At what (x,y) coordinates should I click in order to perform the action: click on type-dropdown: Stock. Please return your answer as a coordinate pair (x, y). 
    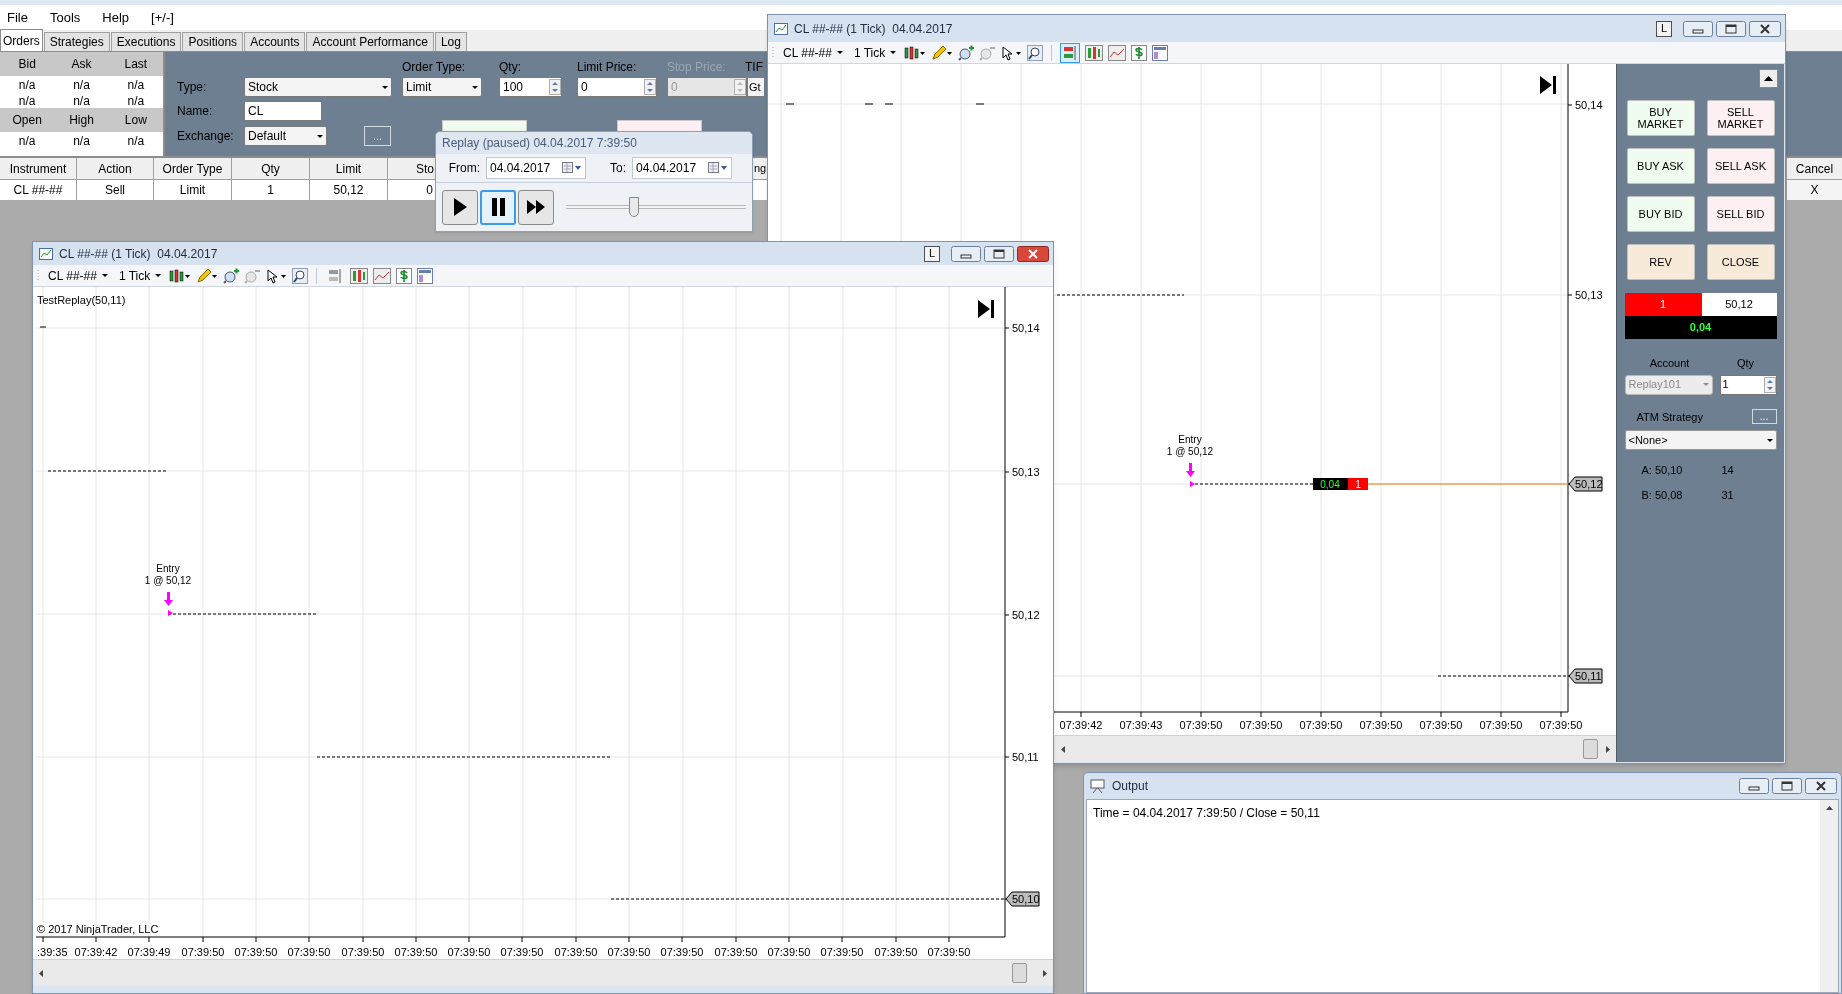
    Looking at the image, I should click on (318, 87).